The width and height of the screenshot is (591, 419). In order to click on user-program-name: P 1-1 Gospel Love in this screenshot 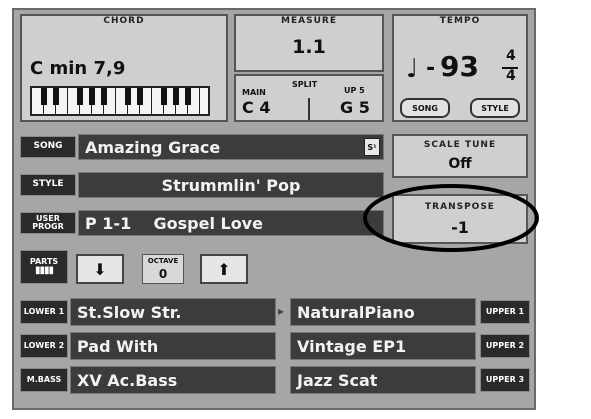, I will do `click(174, 223)`.